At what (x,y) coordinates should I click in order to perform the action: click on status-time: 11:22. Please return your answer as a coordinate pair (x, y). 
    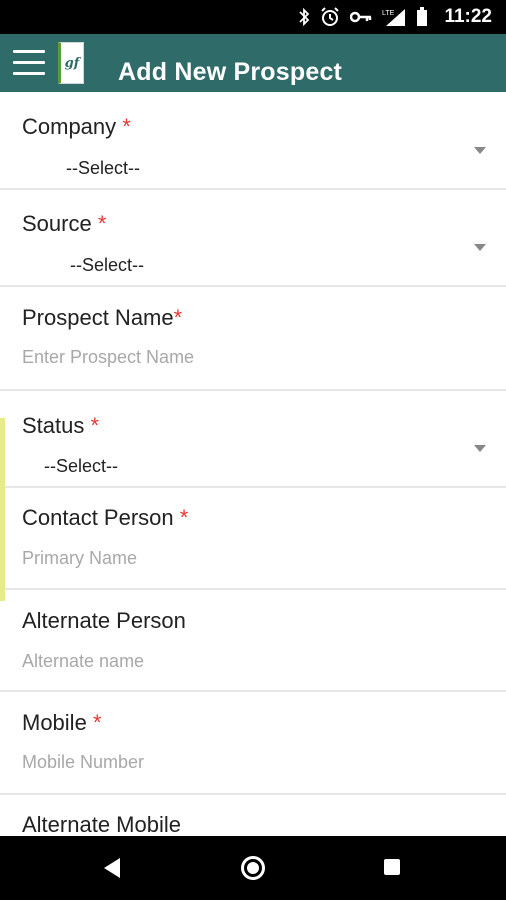
    Looking at the image, I should click on (468, 16).